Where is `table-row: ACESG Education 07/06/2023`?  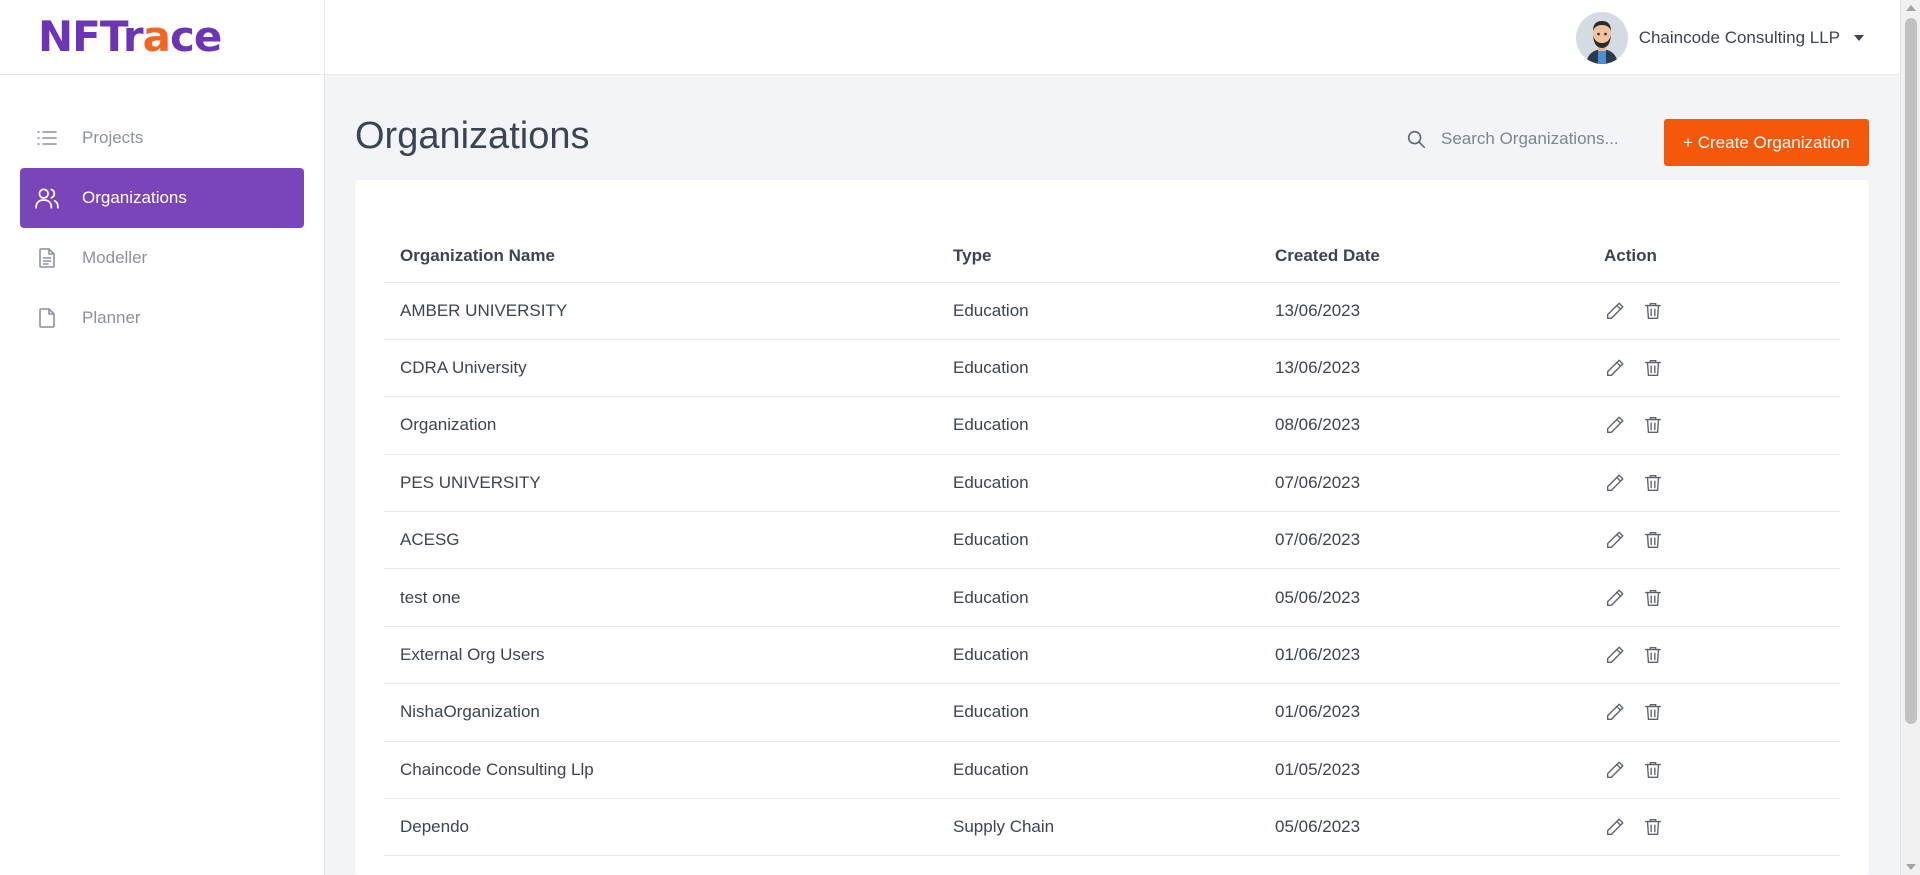 table-row: ACESG Education 07/06/2023 is located at coordinates (1112, 540).